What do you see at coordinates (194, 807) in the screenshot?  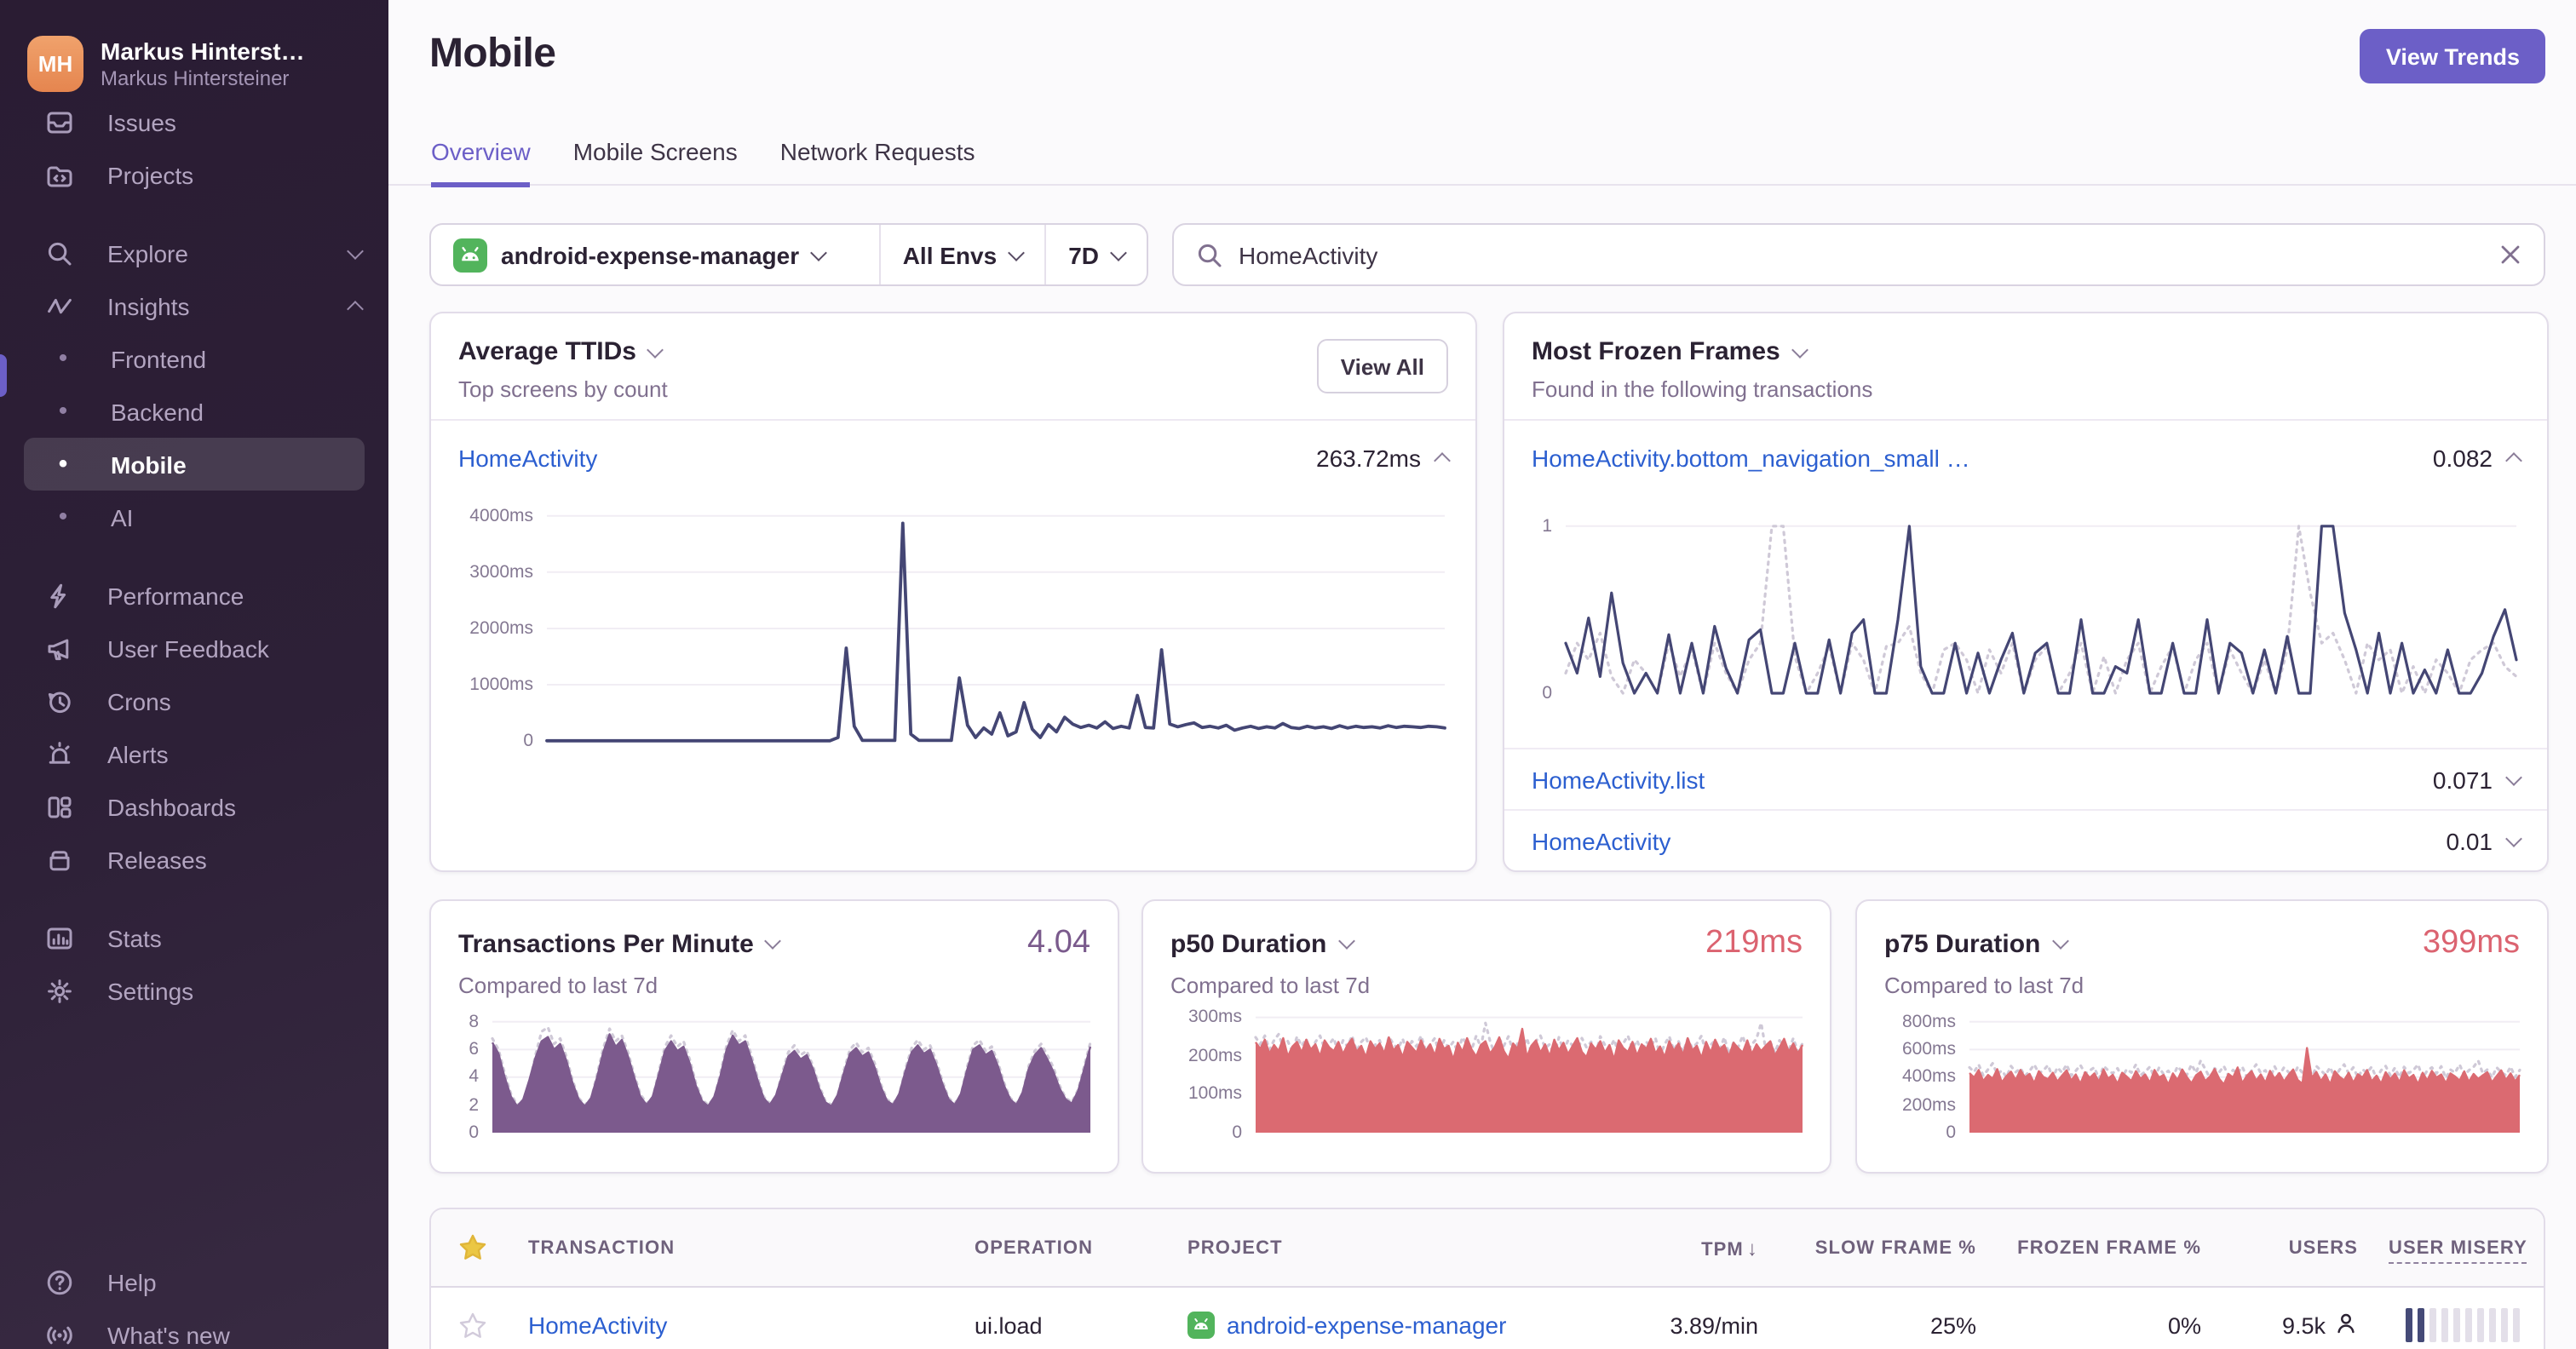 I see `sidebar-item-dashboards: Dashboards` at bounding box center [194, 807].